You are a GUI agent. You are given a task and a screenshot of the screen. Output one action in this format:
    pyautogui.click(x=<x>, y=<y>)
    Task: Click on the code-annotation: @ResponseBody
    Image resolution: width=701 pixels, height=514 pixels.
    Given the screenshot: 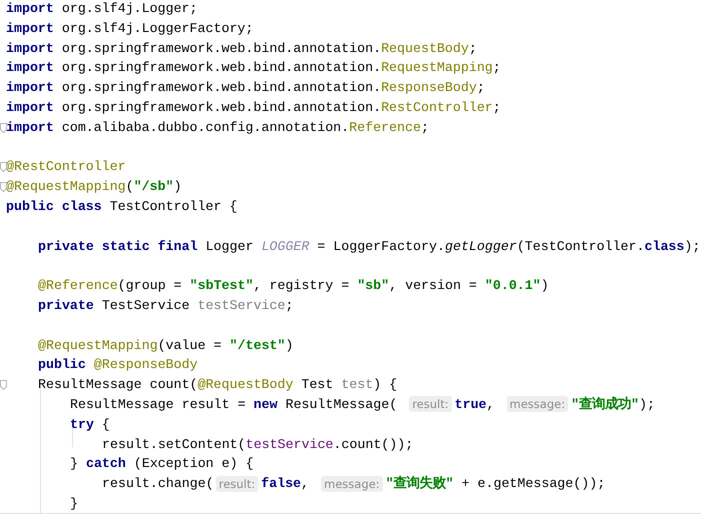 What is the action you would take?
    pyautogui.click(x=145, y=364)
    